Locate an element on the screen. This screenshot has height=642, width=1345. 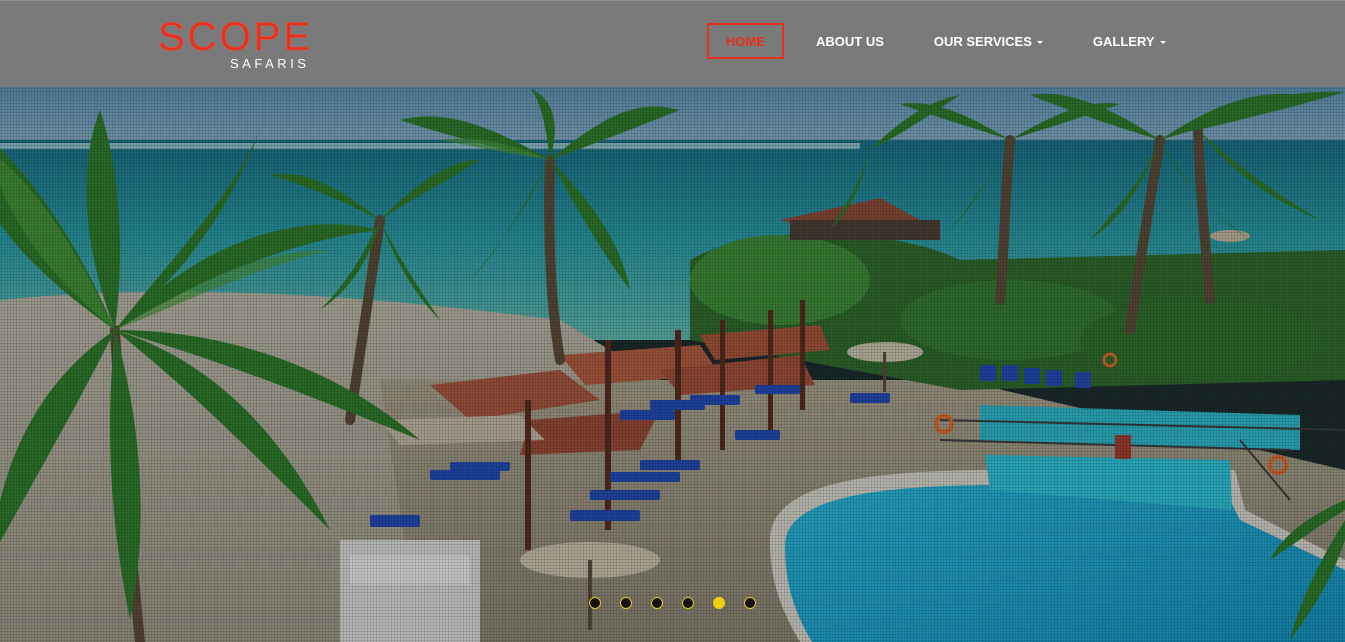
nav-services-dropdown: OUR SERVICES is located at coordinates (988, 41).